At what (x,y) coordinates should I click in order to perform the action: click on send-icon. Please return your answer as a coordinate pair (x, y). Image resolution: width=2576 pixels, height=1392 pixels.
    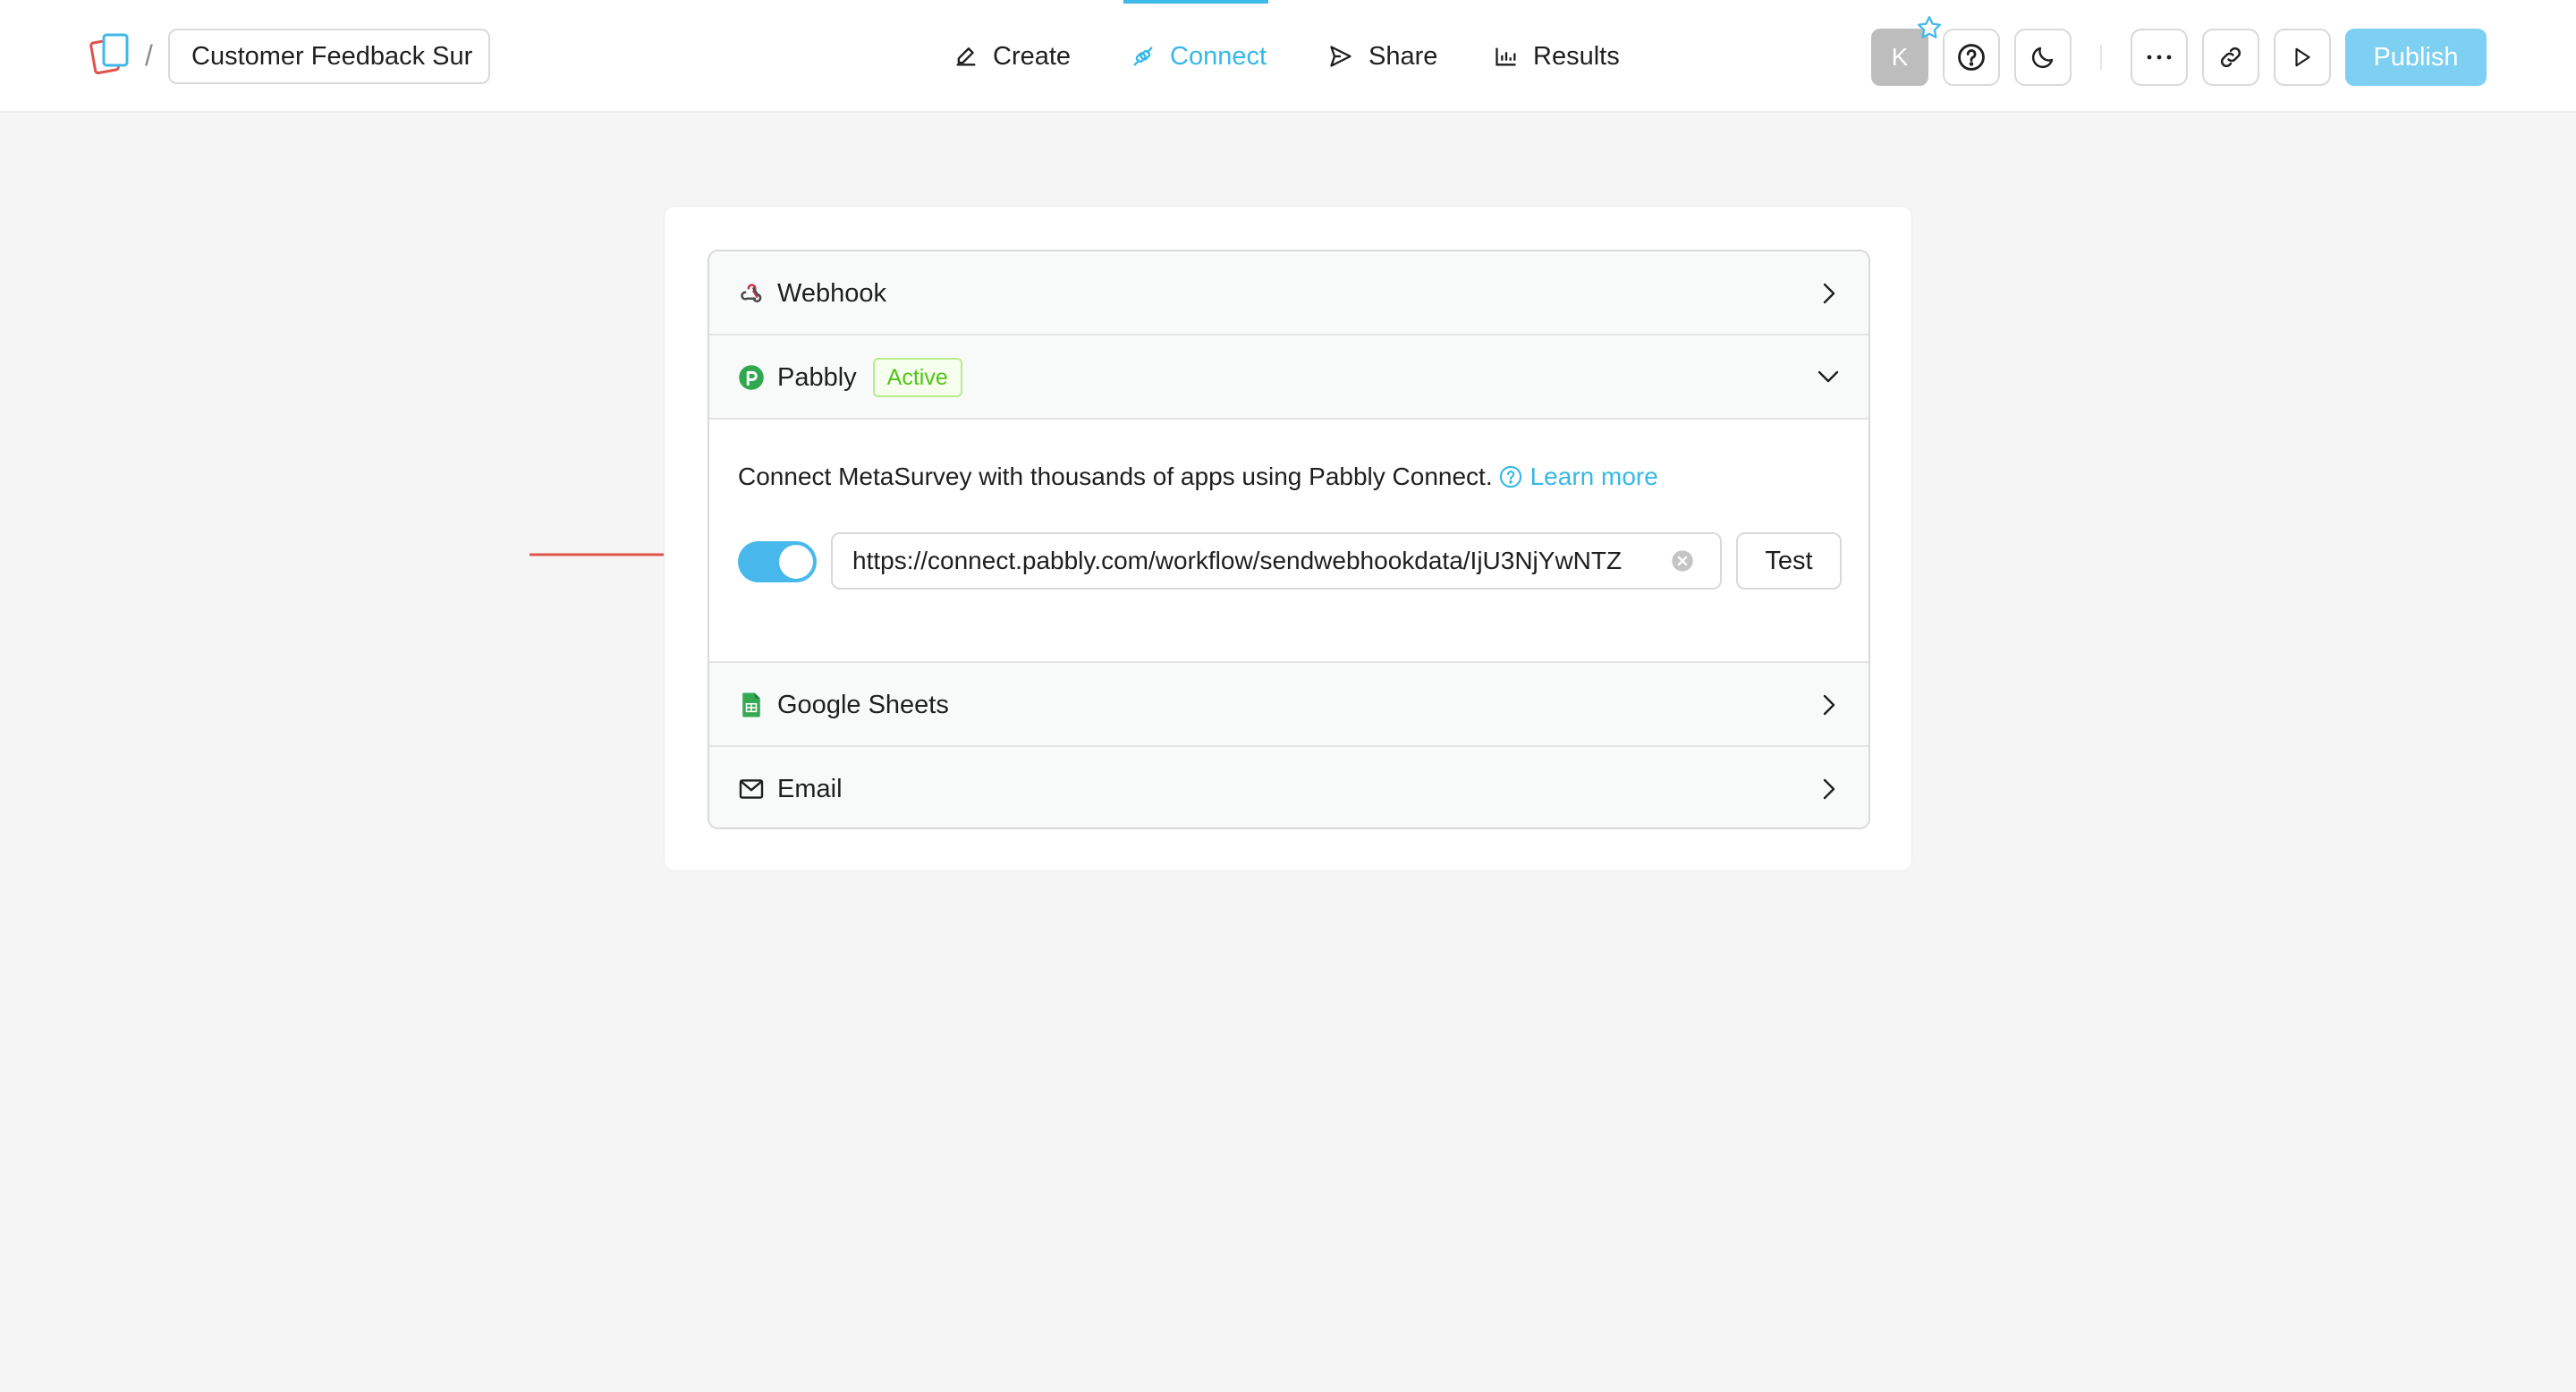
    Looking at the image, I should click on (1341, 56).